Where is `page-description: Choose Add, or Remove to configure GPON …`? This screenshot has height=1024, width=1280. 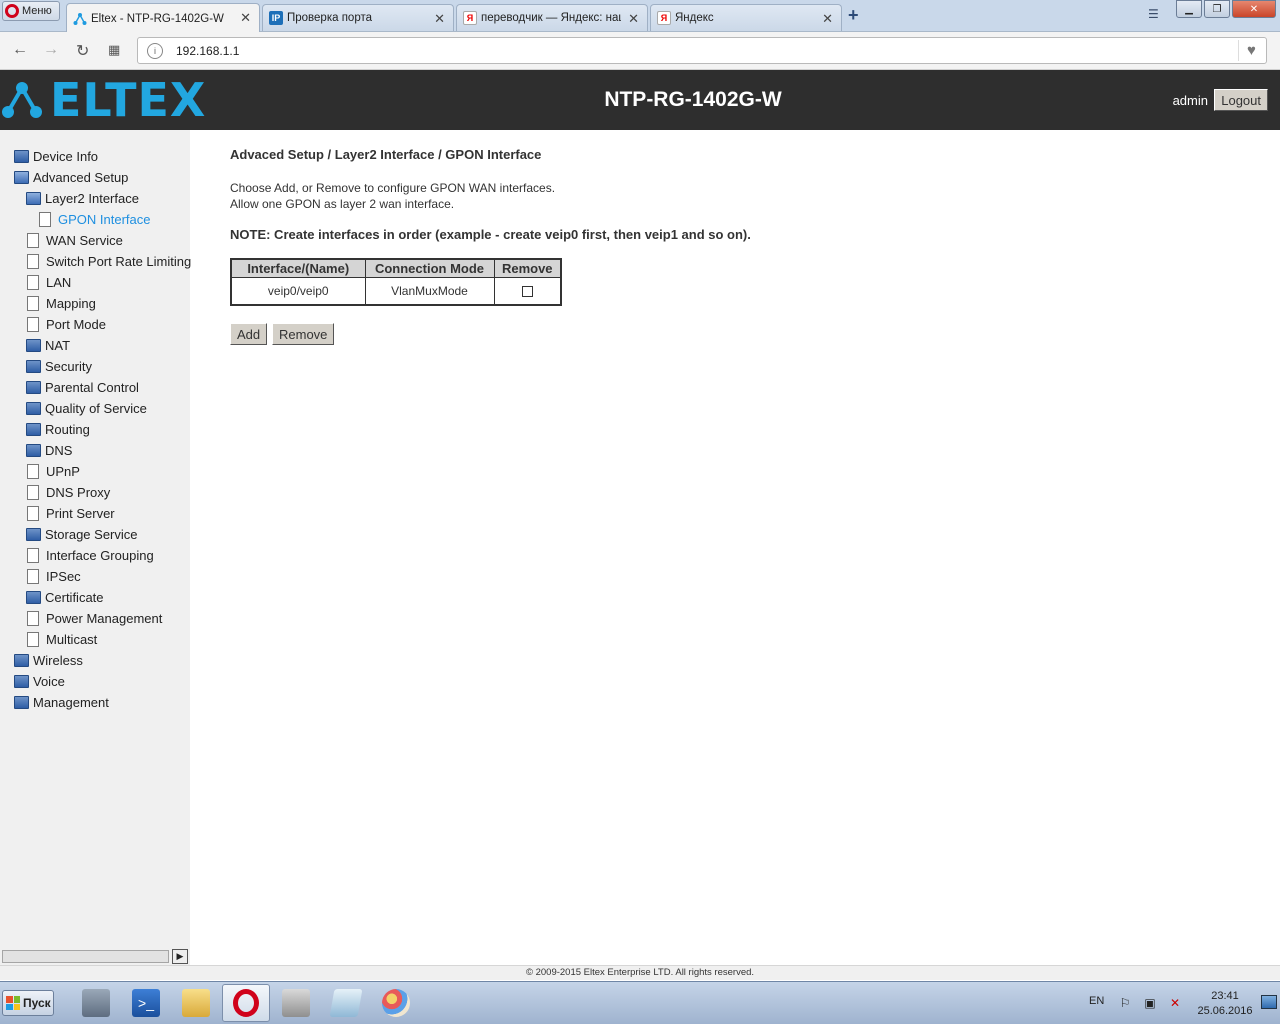
page-description: Choose Add, or Remove to configure GPON … is located at coordinates (392, 196).